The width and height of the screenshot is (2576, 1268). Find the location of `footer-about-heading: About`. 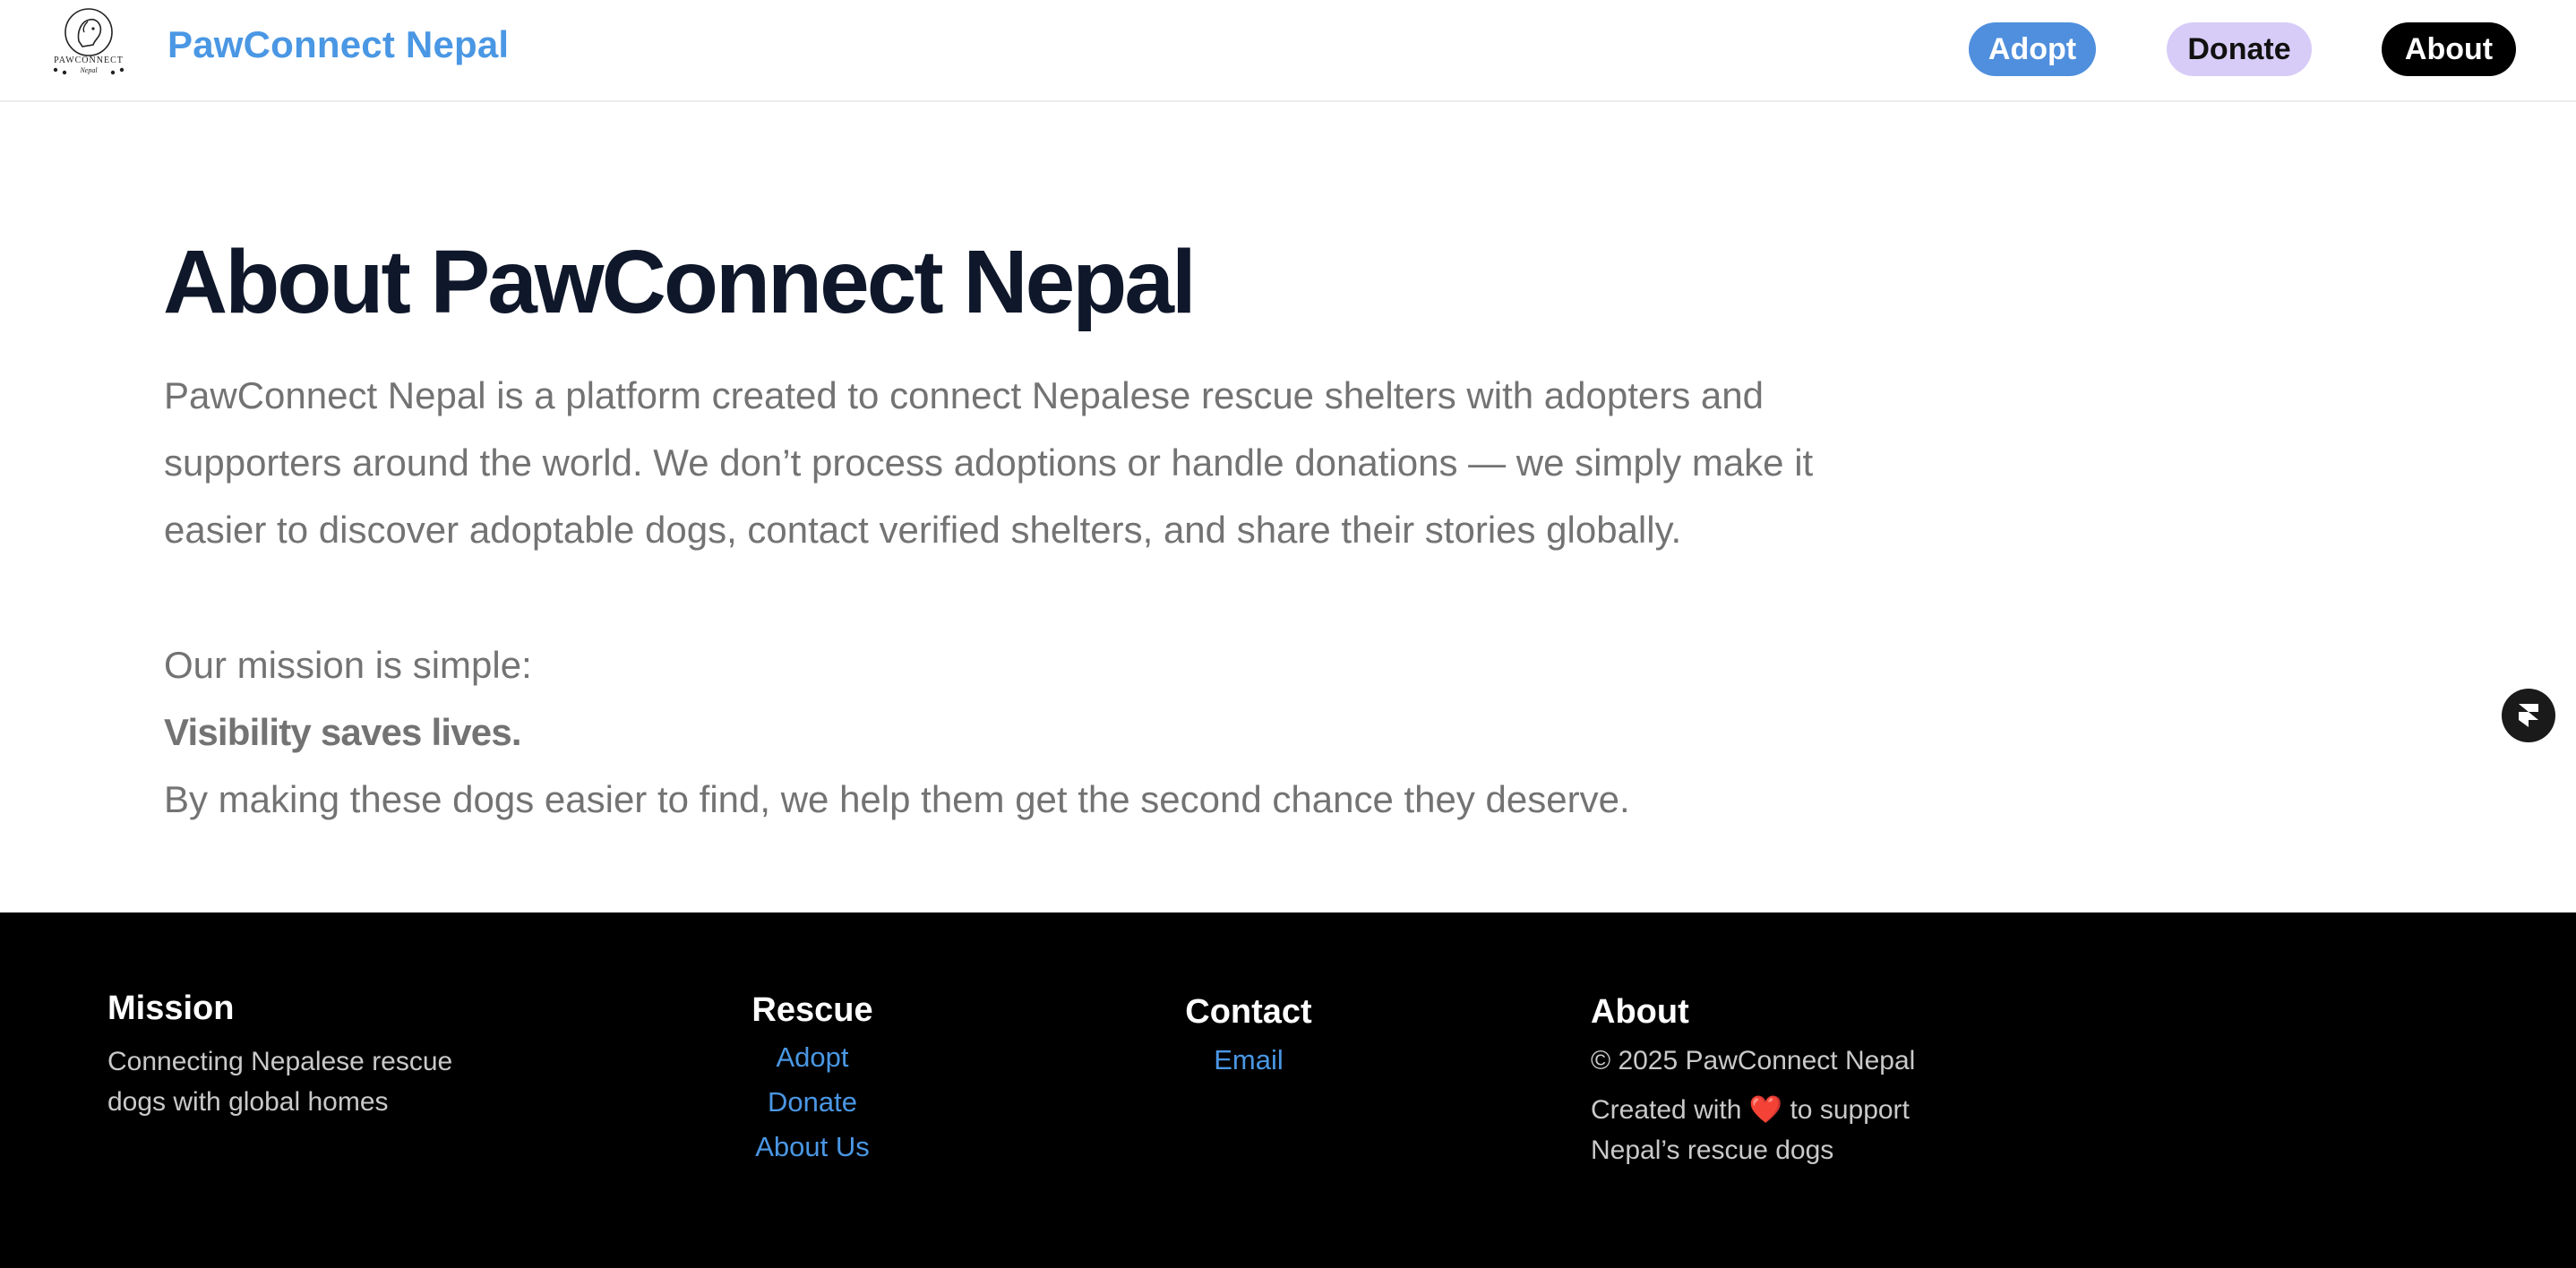

footer-about-heading: About is located at coordinates (1640, 1012).